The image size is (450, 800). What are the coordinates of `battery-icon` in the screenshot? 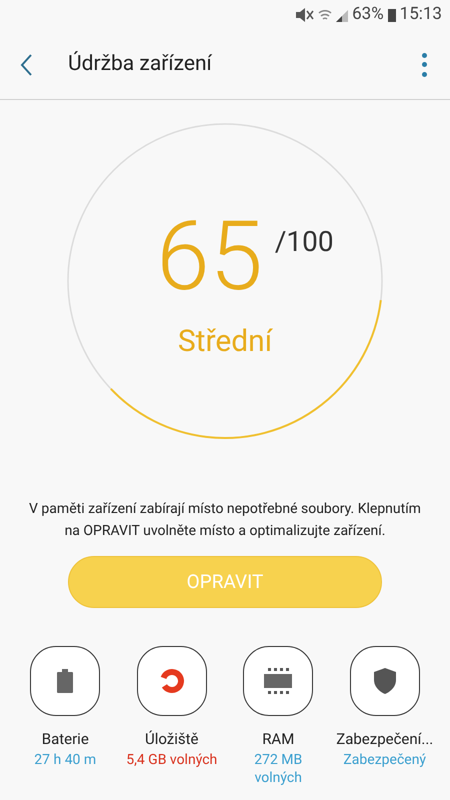 It's located at (65, 681).